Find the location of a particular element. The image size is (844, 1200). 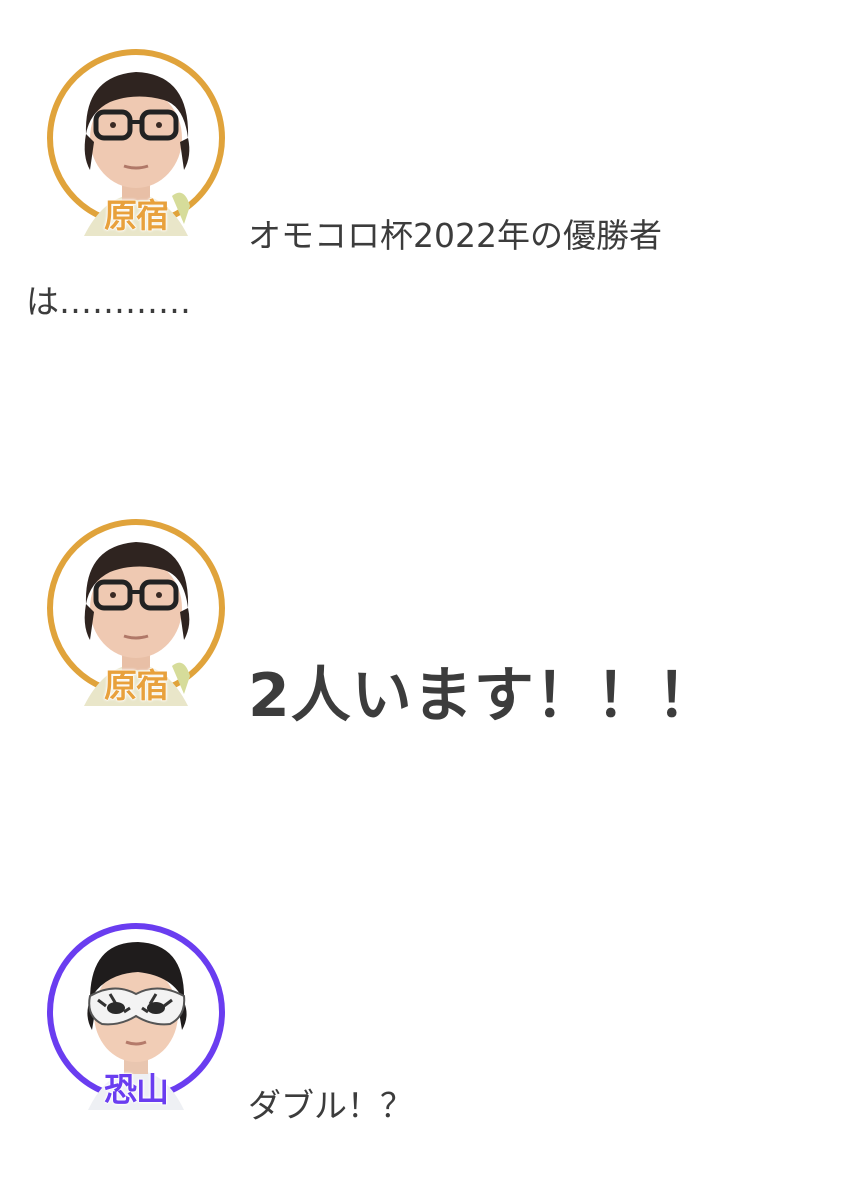

avatar-harajuku-1: 原宿 is located at coordinates (136, 146).